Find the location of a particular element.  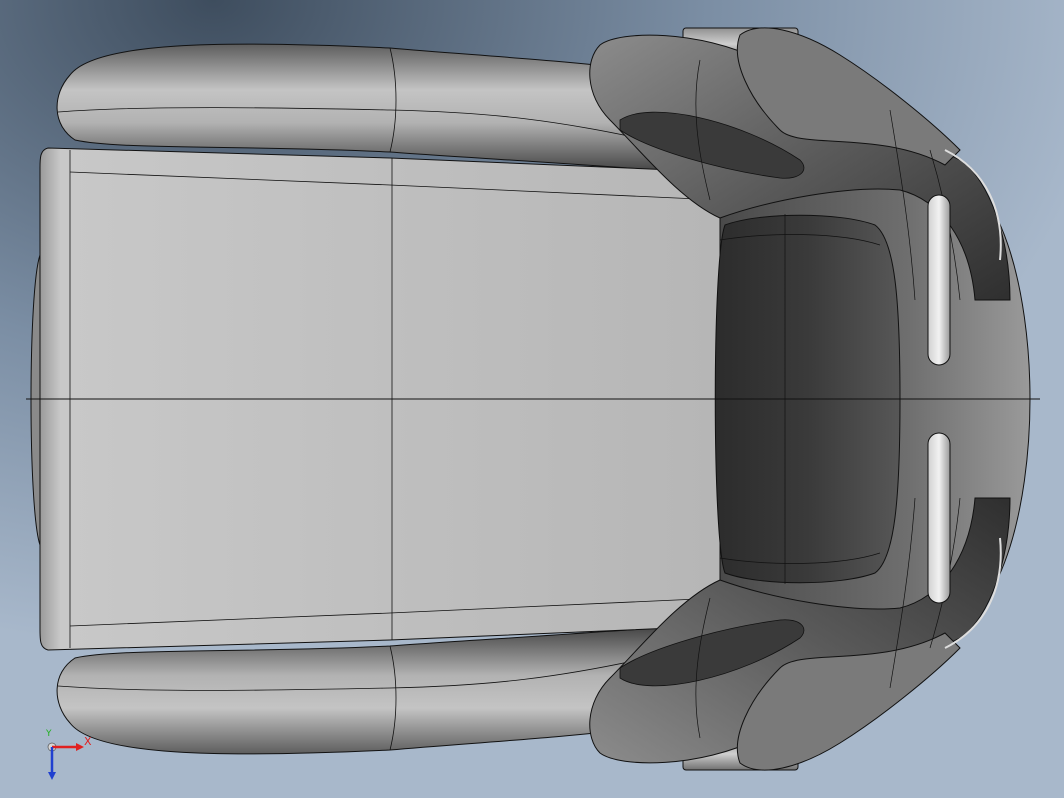

reference-triad is located at coordinates (65, 761).